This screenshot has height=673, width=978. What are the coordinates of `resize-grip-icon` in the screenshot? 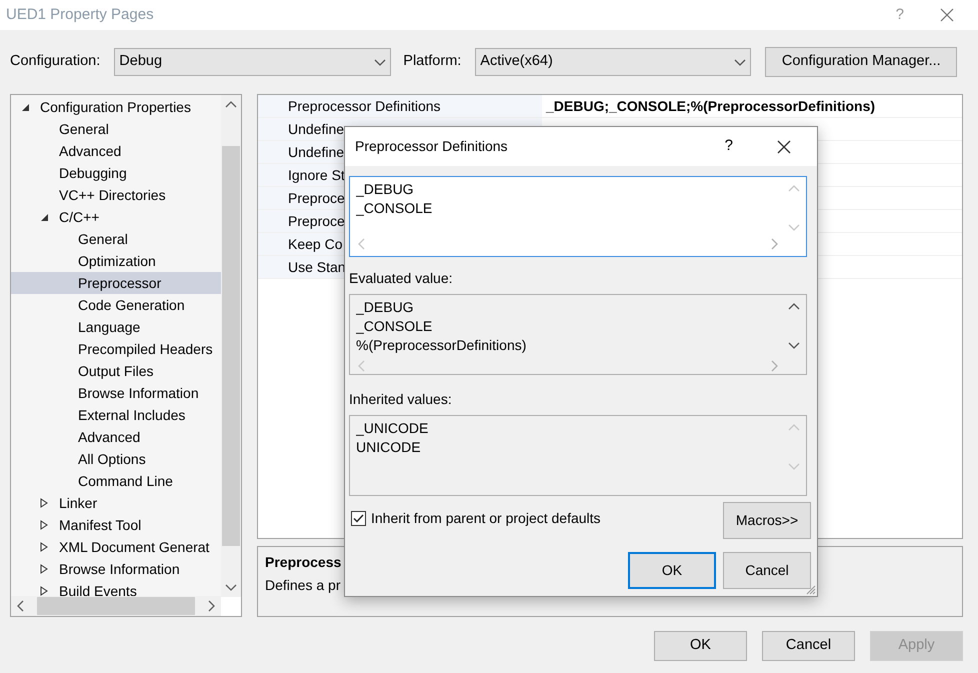 It's located at (811, 590).